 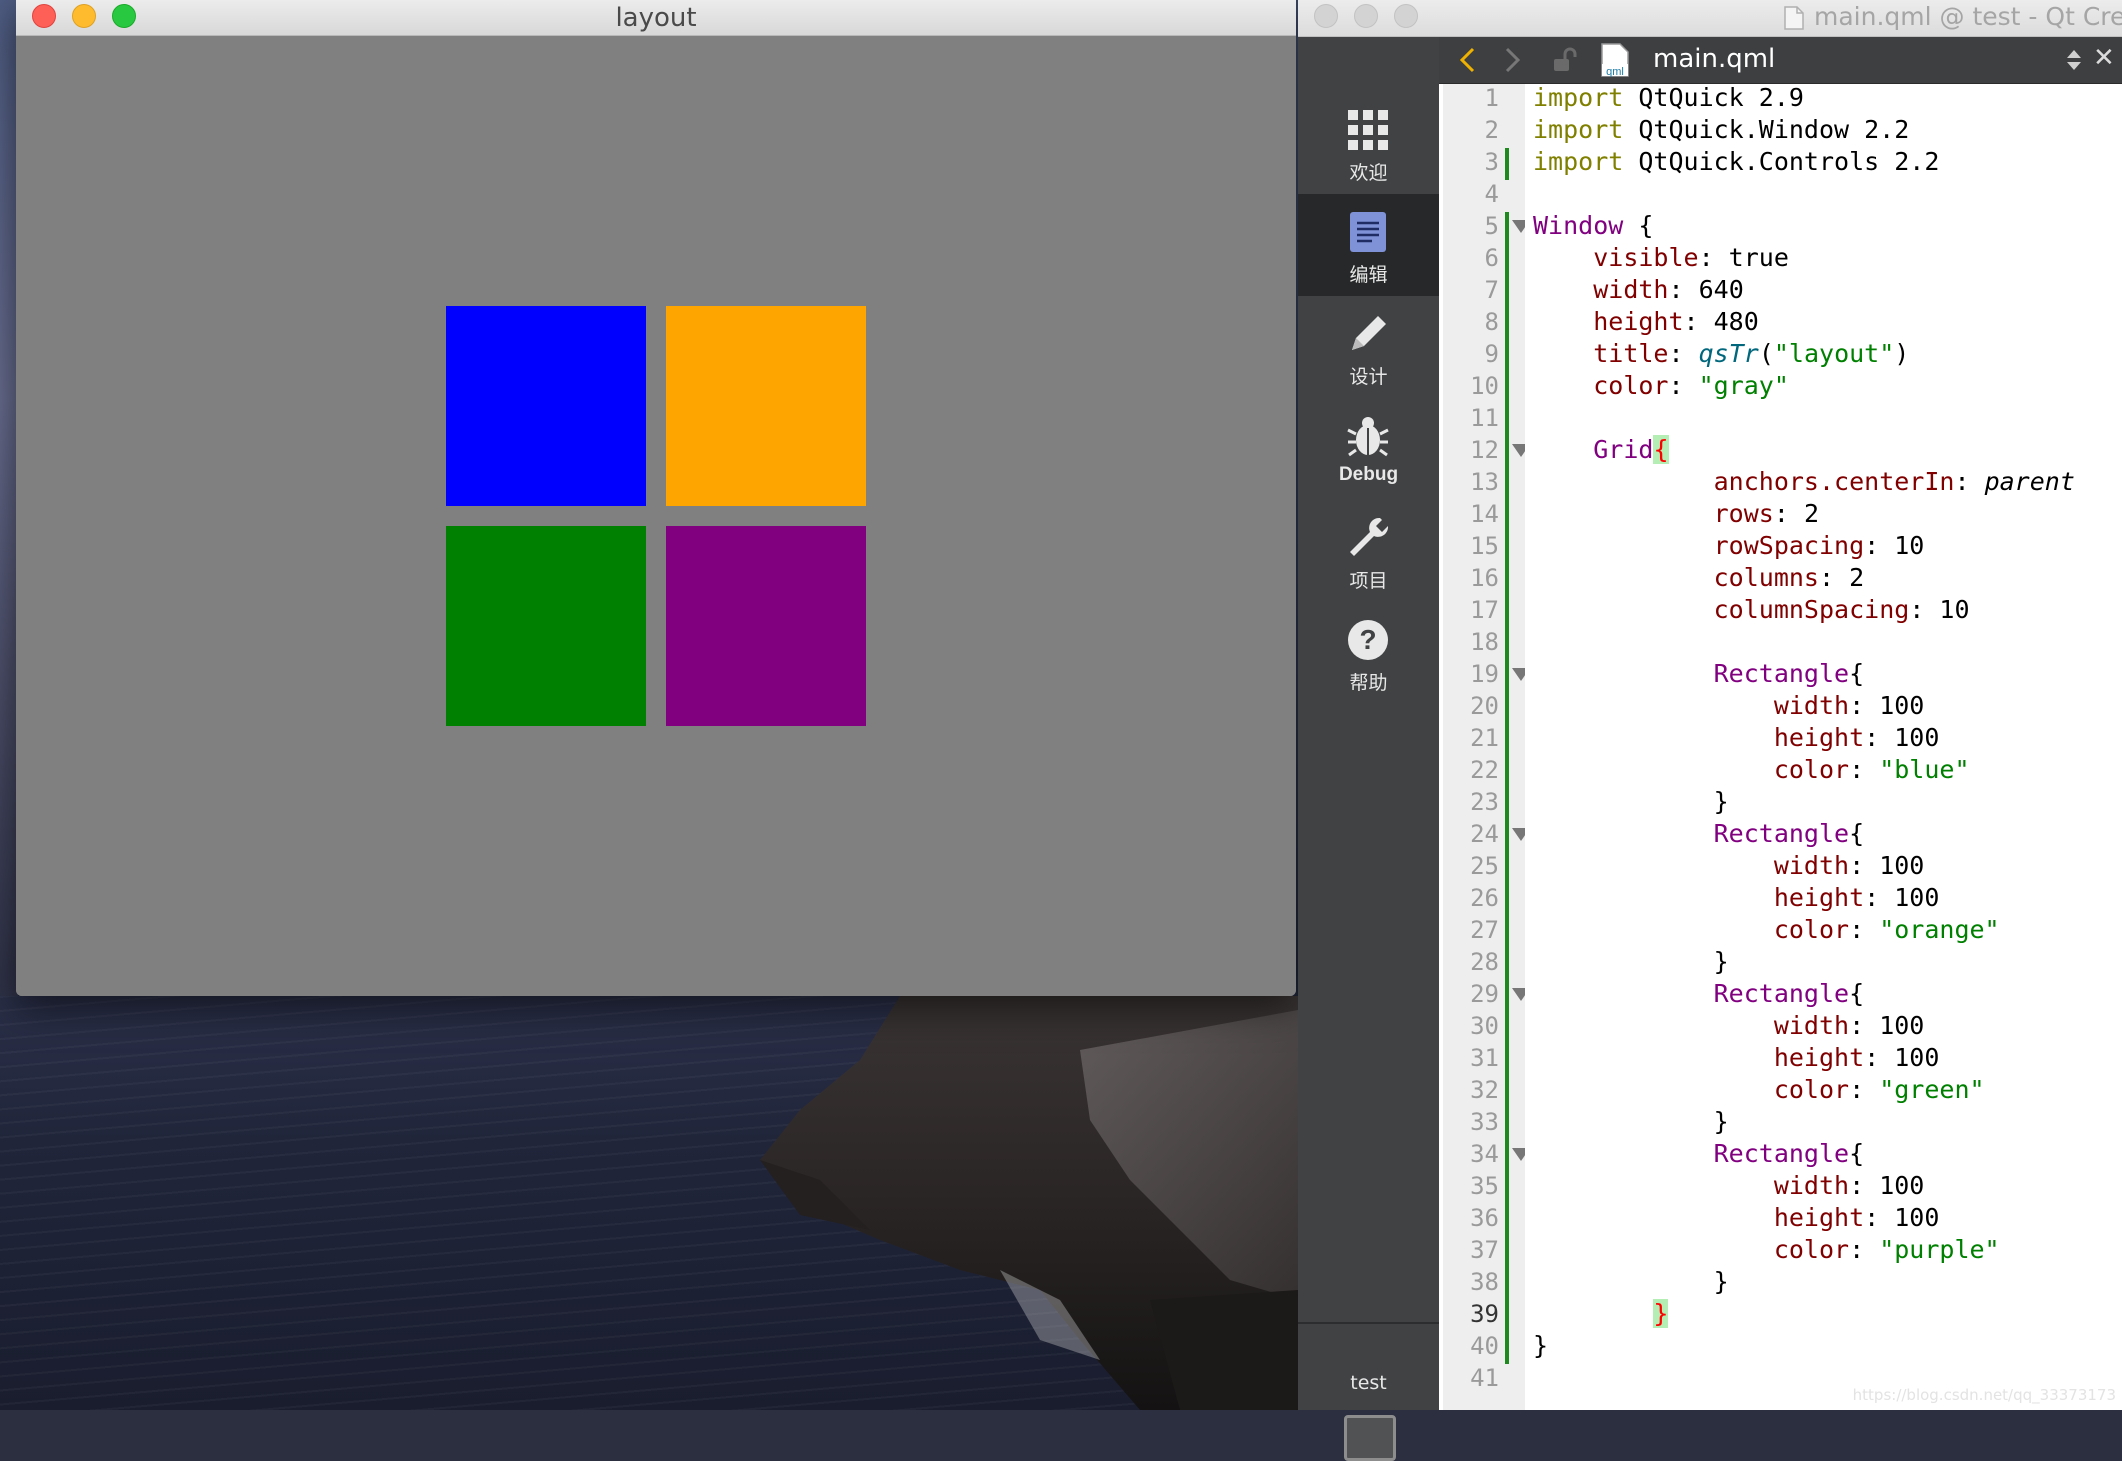 I want to click on code-line: color: "green", so click(x=1759, y=1090).